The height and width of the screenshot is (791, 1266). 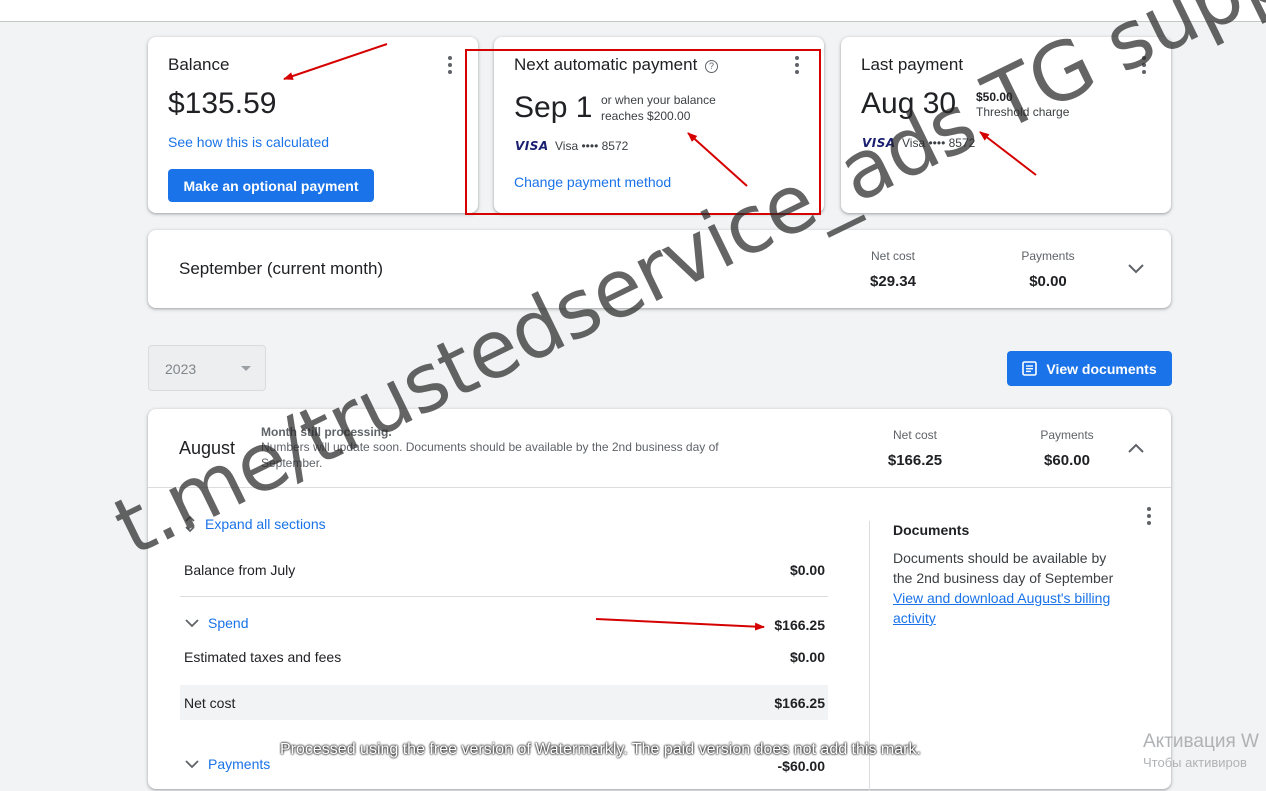 What do you see at coordinates (1144, 65) in the screenshot?
I see `last-payment-more-icon` at bounding box center [1144, 65].